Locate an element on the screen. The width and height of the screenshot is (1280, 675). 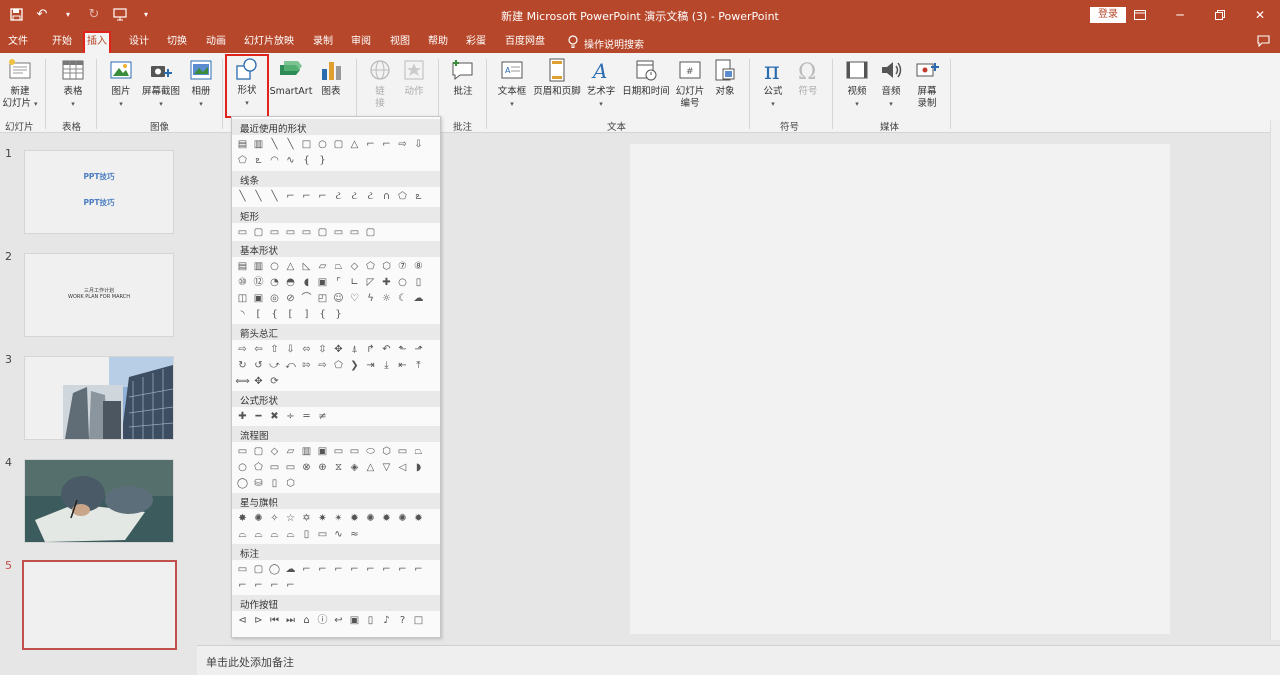
heart-icon: ♡ is located at coordinates (354, 298).